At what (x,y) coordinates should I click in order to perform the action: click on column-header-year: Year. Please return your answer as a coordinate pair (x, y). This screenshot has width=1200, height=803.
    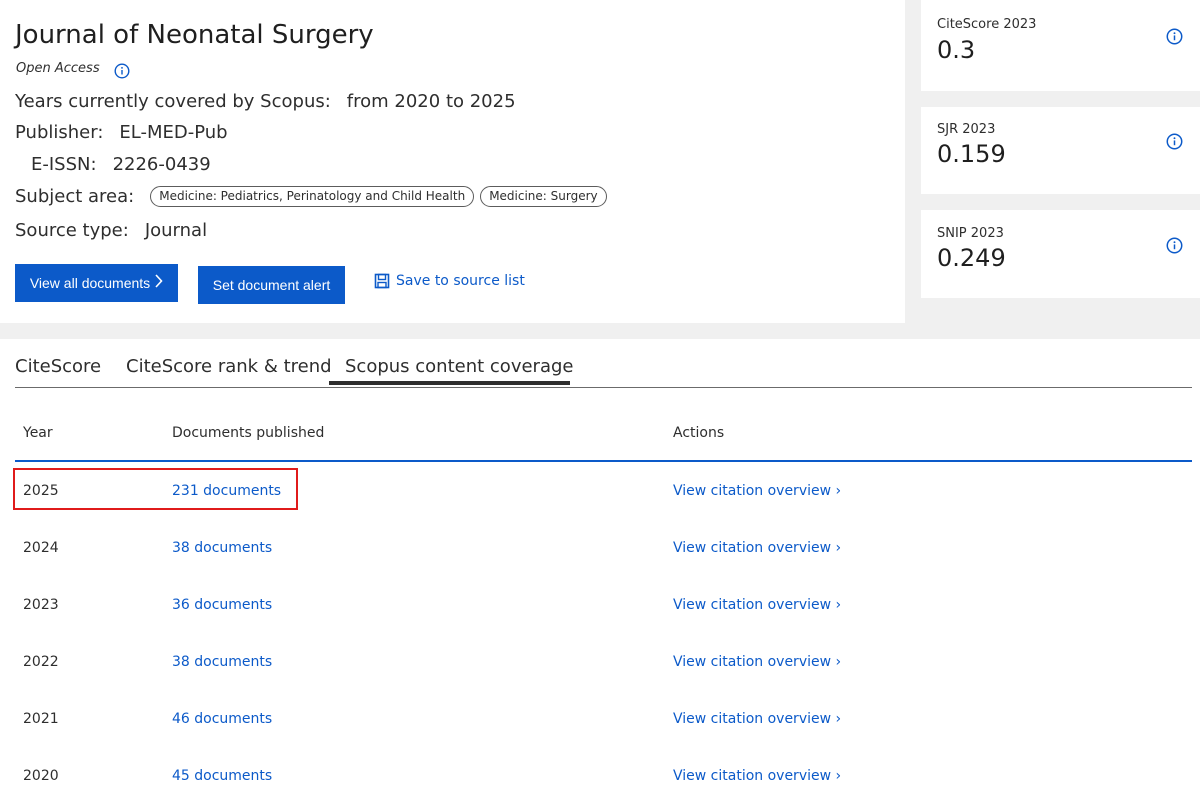
    Looking at the image, I should click on (38, 433).